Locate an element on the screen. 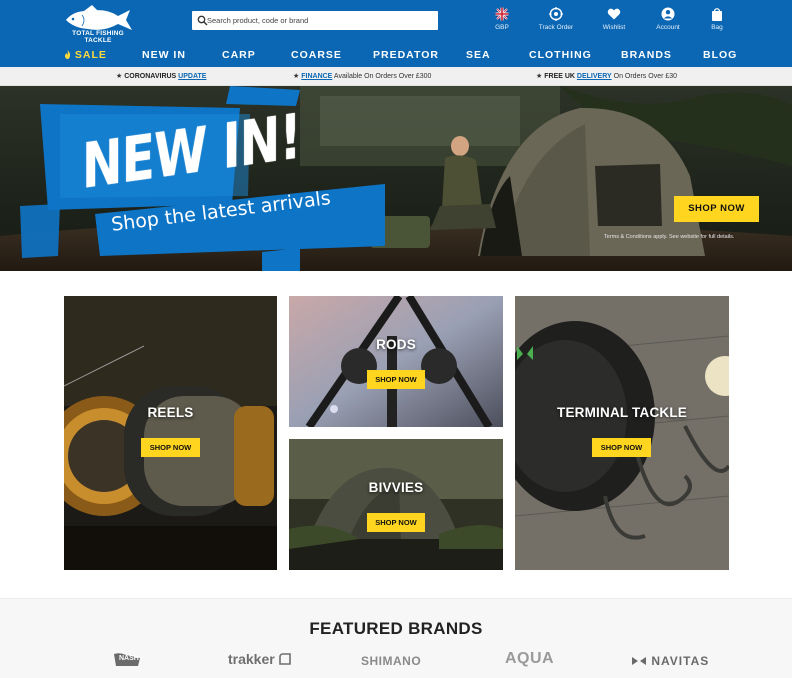  logo-text: TOTAL FISHING TACKLE is located at coordinates (98, 37).